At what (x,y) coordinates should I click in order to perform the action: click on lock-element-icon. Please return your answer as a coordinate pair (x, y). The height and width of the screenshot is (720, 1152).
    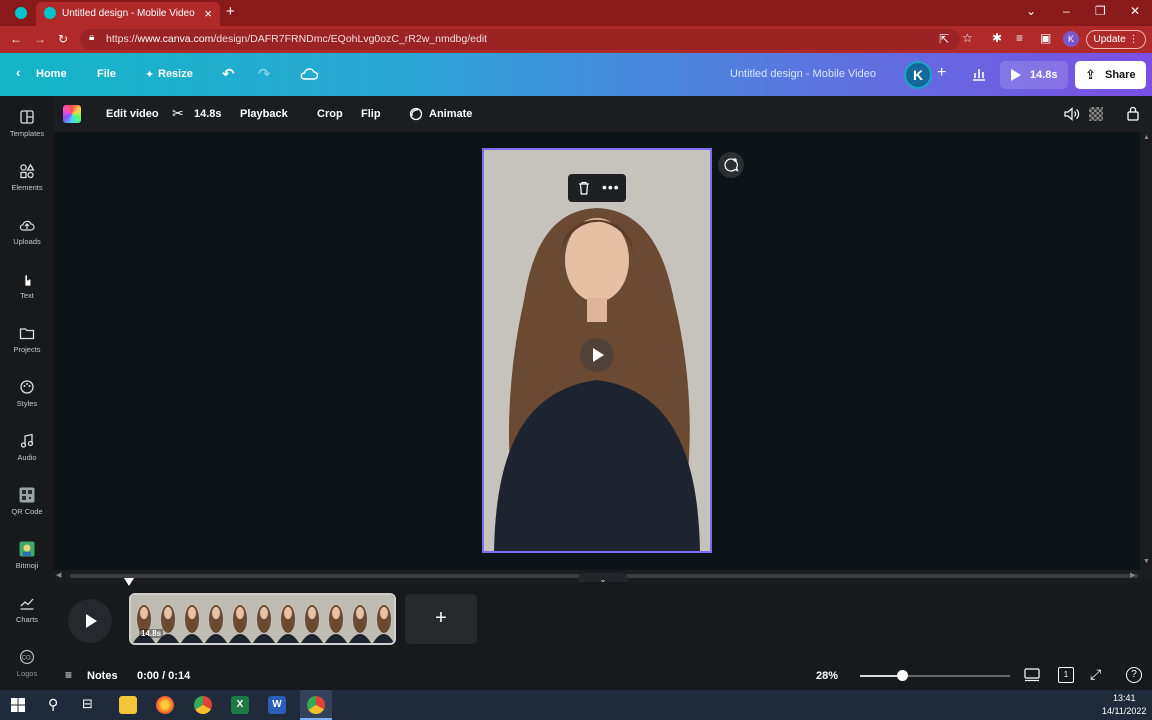
    Looking at the image, I should click on (1133, 113).